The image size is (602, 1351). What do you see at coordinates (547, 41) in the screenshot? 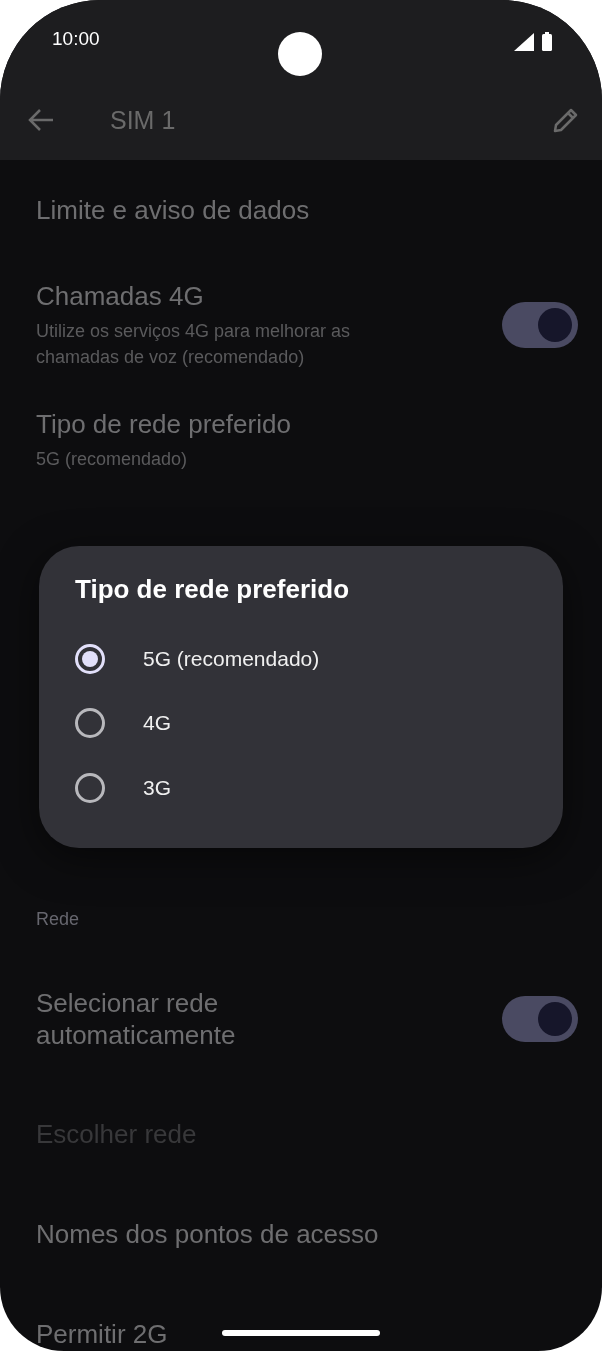
I see `battery-icon` at bounding box center [547, 41].